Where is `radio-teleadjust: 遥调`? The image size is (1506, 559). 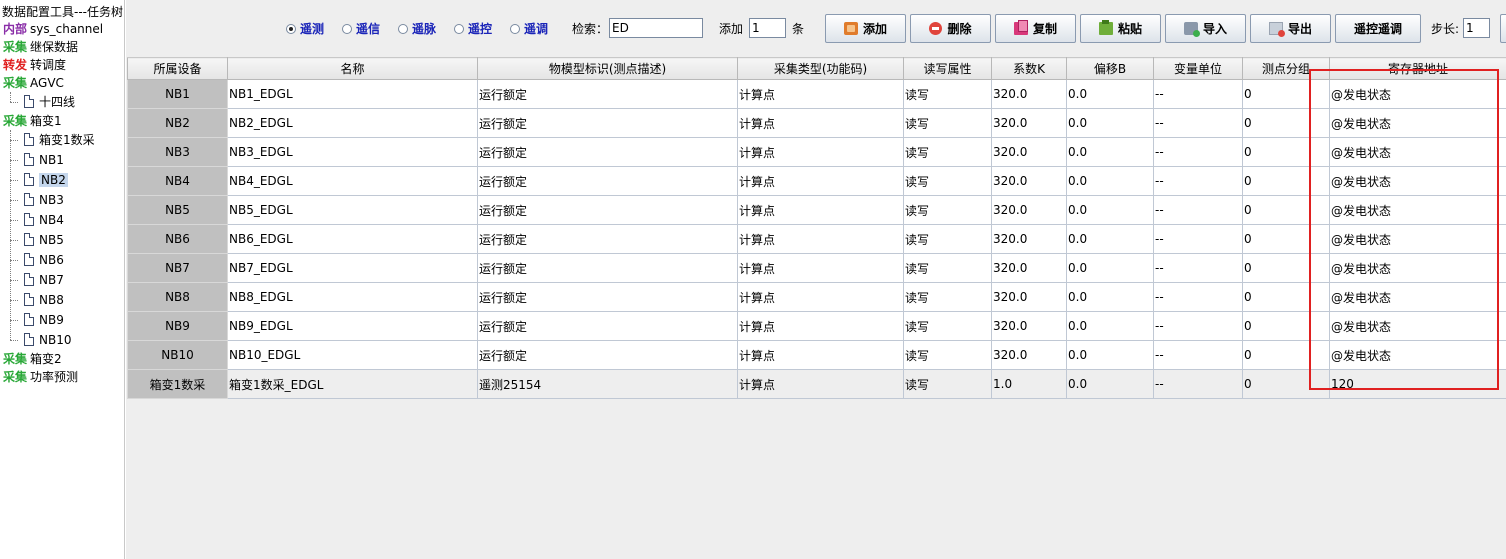
radio-teleadjust: 遥调 is located at coordinates (529, 29).